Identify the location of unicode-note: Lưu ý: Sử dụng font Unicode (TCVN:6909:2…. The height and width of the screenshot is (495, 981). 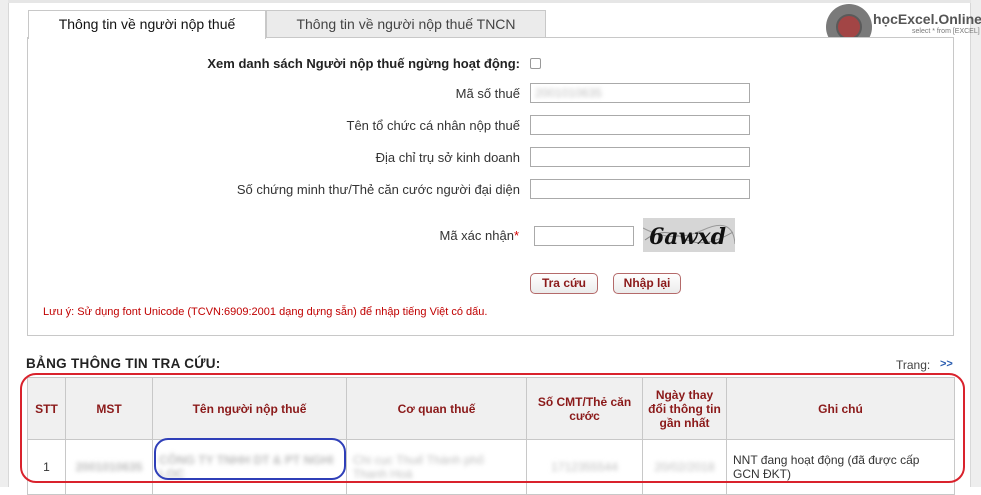
(265, 312).